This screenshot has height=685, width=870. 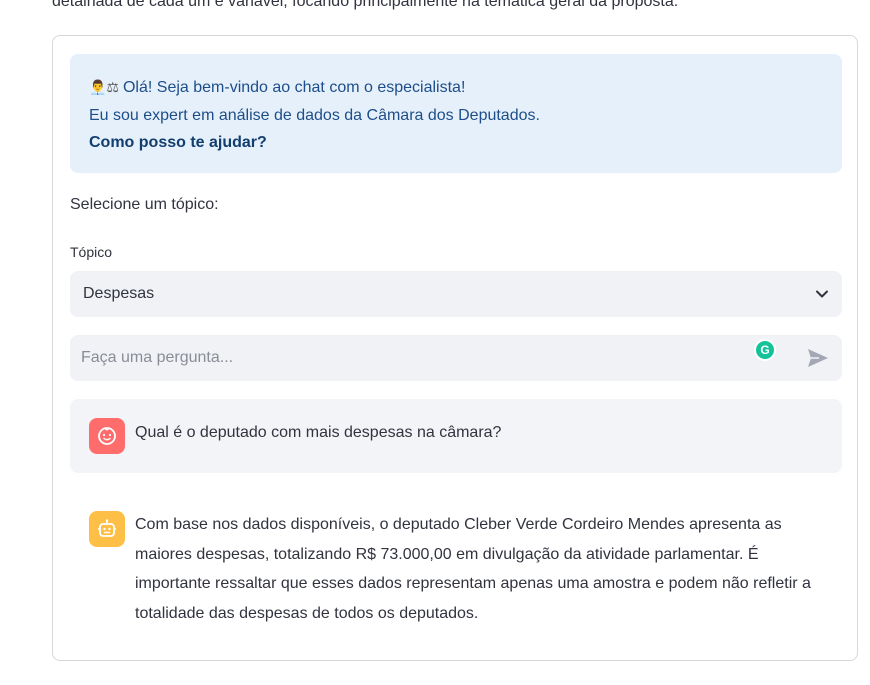 I want to click on send-icon, so click(x=818, y=358).